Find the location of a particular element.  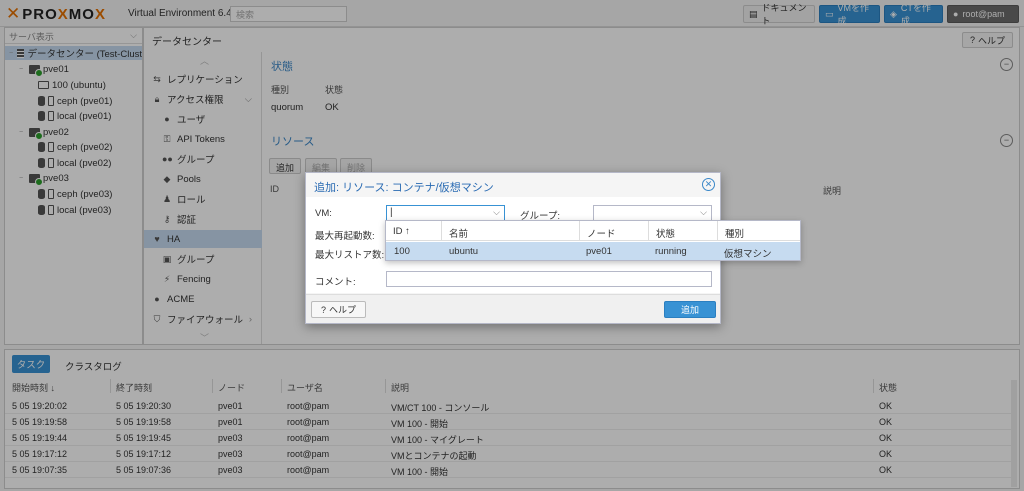

vm-label: VM: is located at coordinates (323, 213).